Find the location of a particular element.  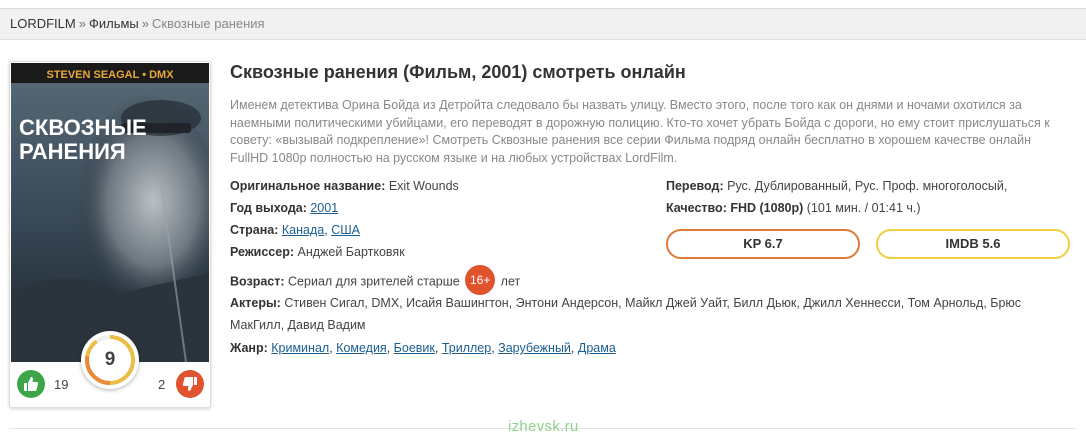

poster-title-line1: СКВОЗНЫЕ is located at coordinates (83, 127).